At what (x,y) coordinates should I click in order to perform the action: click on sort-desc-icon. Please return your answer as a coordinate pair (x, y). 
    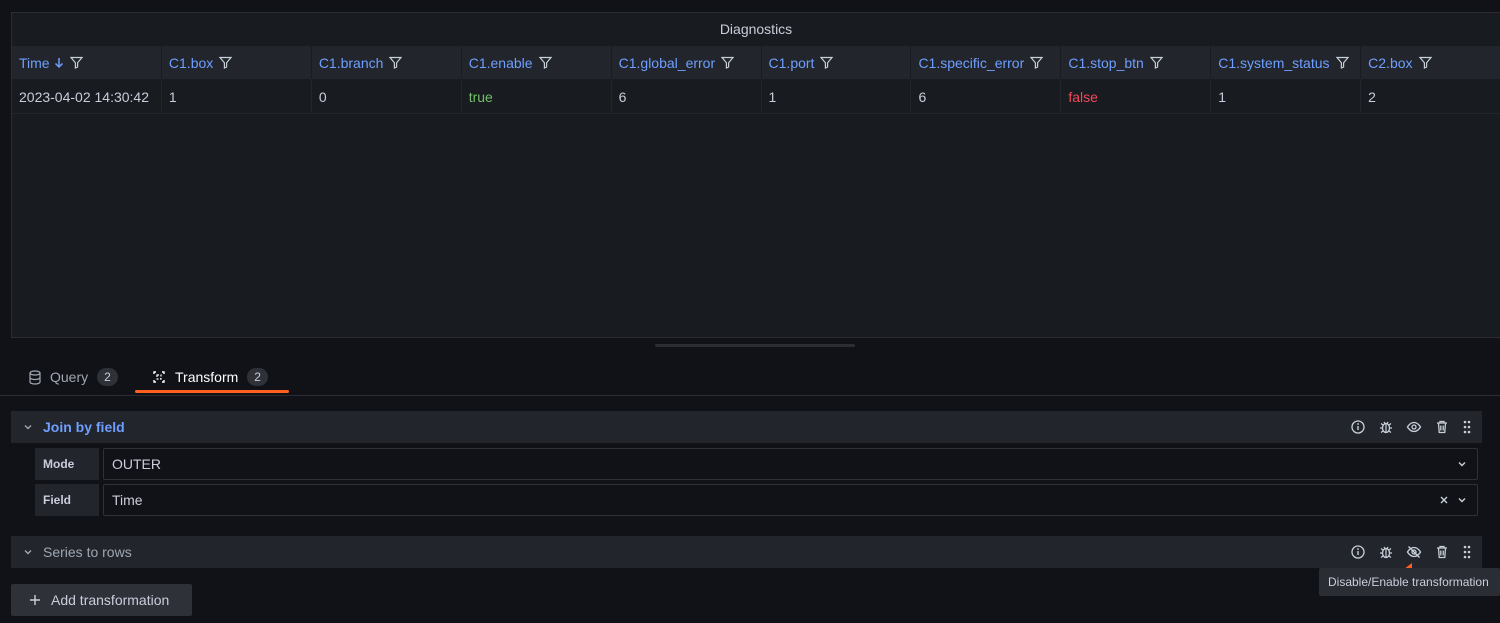
    Looking at the image, I should click on (59, 63).